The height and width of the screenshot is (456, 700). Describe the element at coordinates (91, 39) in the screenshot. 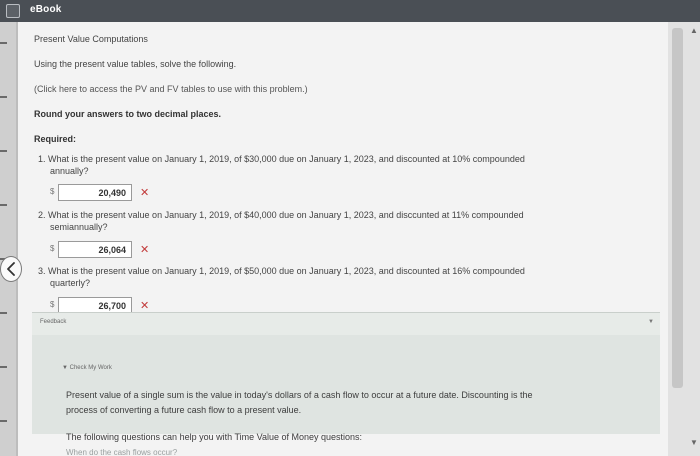

I see `problem-title: Present Value Computations` at that location.